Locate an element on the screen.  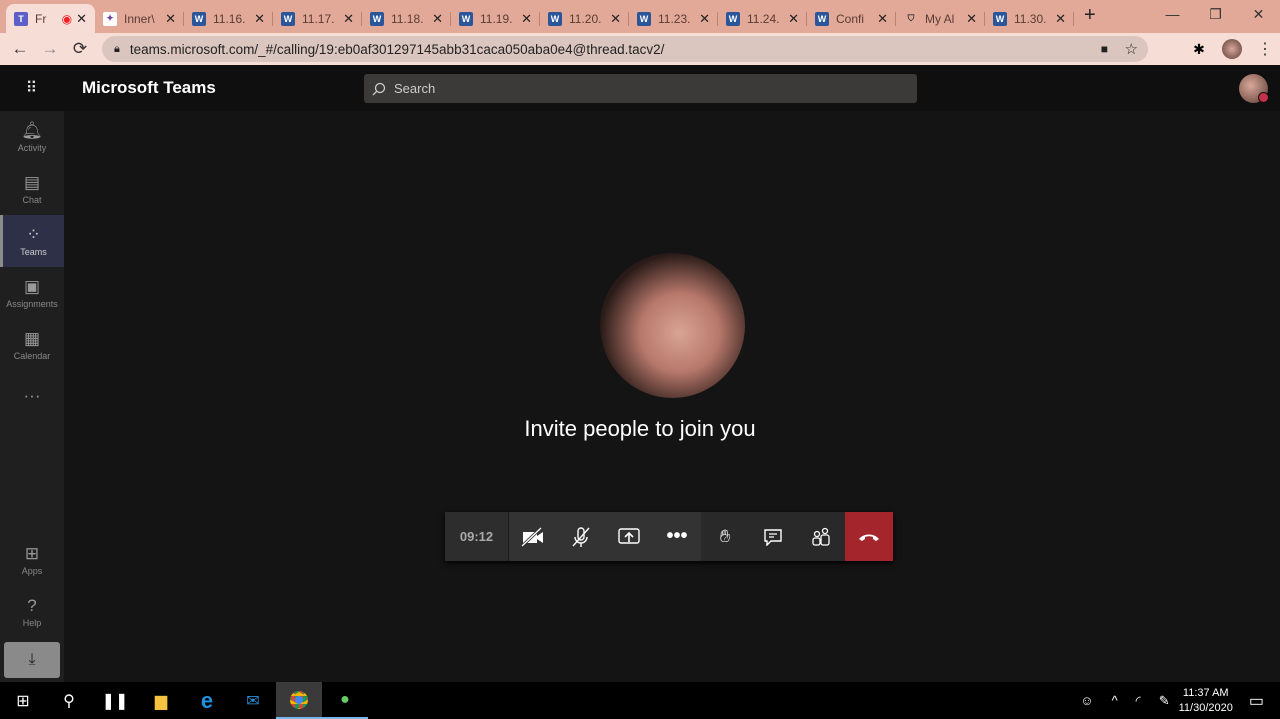
rail-item-help: ? Help is located at coordinates (32, 612).